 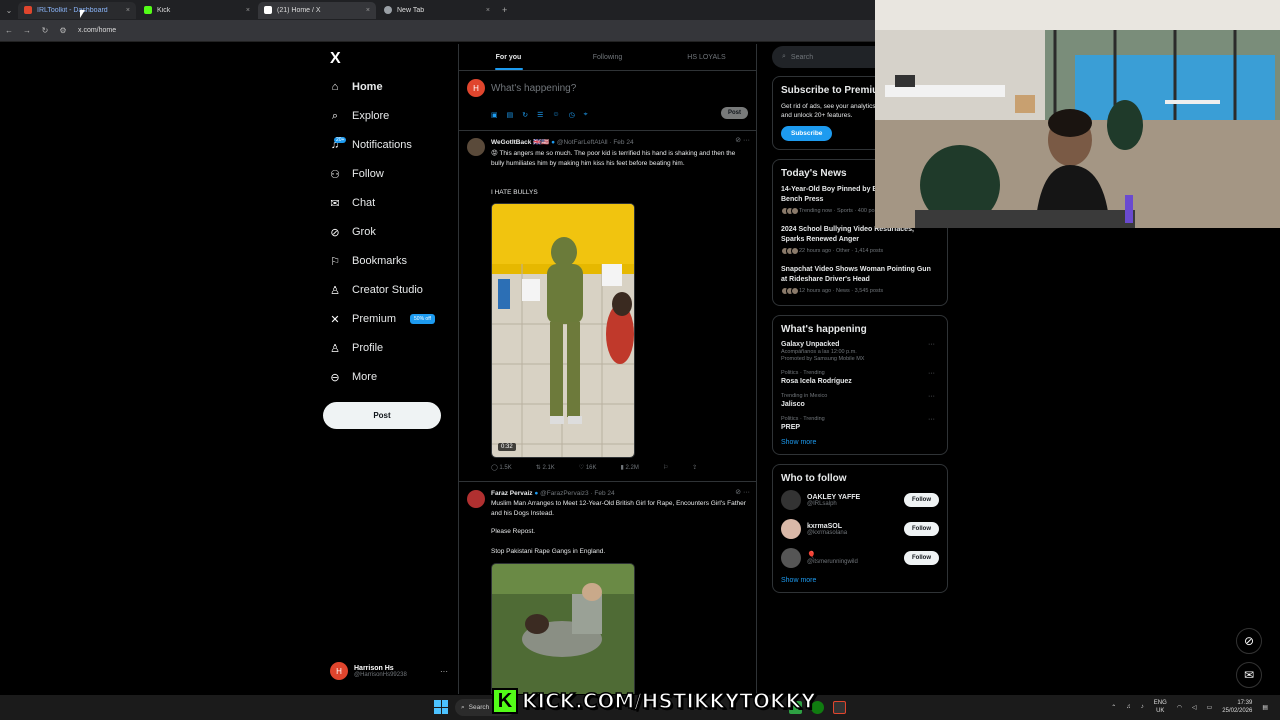 What do you see at coordinates (358, 116) in the screenshot?
I see `nav-explore: ⌕ Explore` at bounding box center [358, 116].